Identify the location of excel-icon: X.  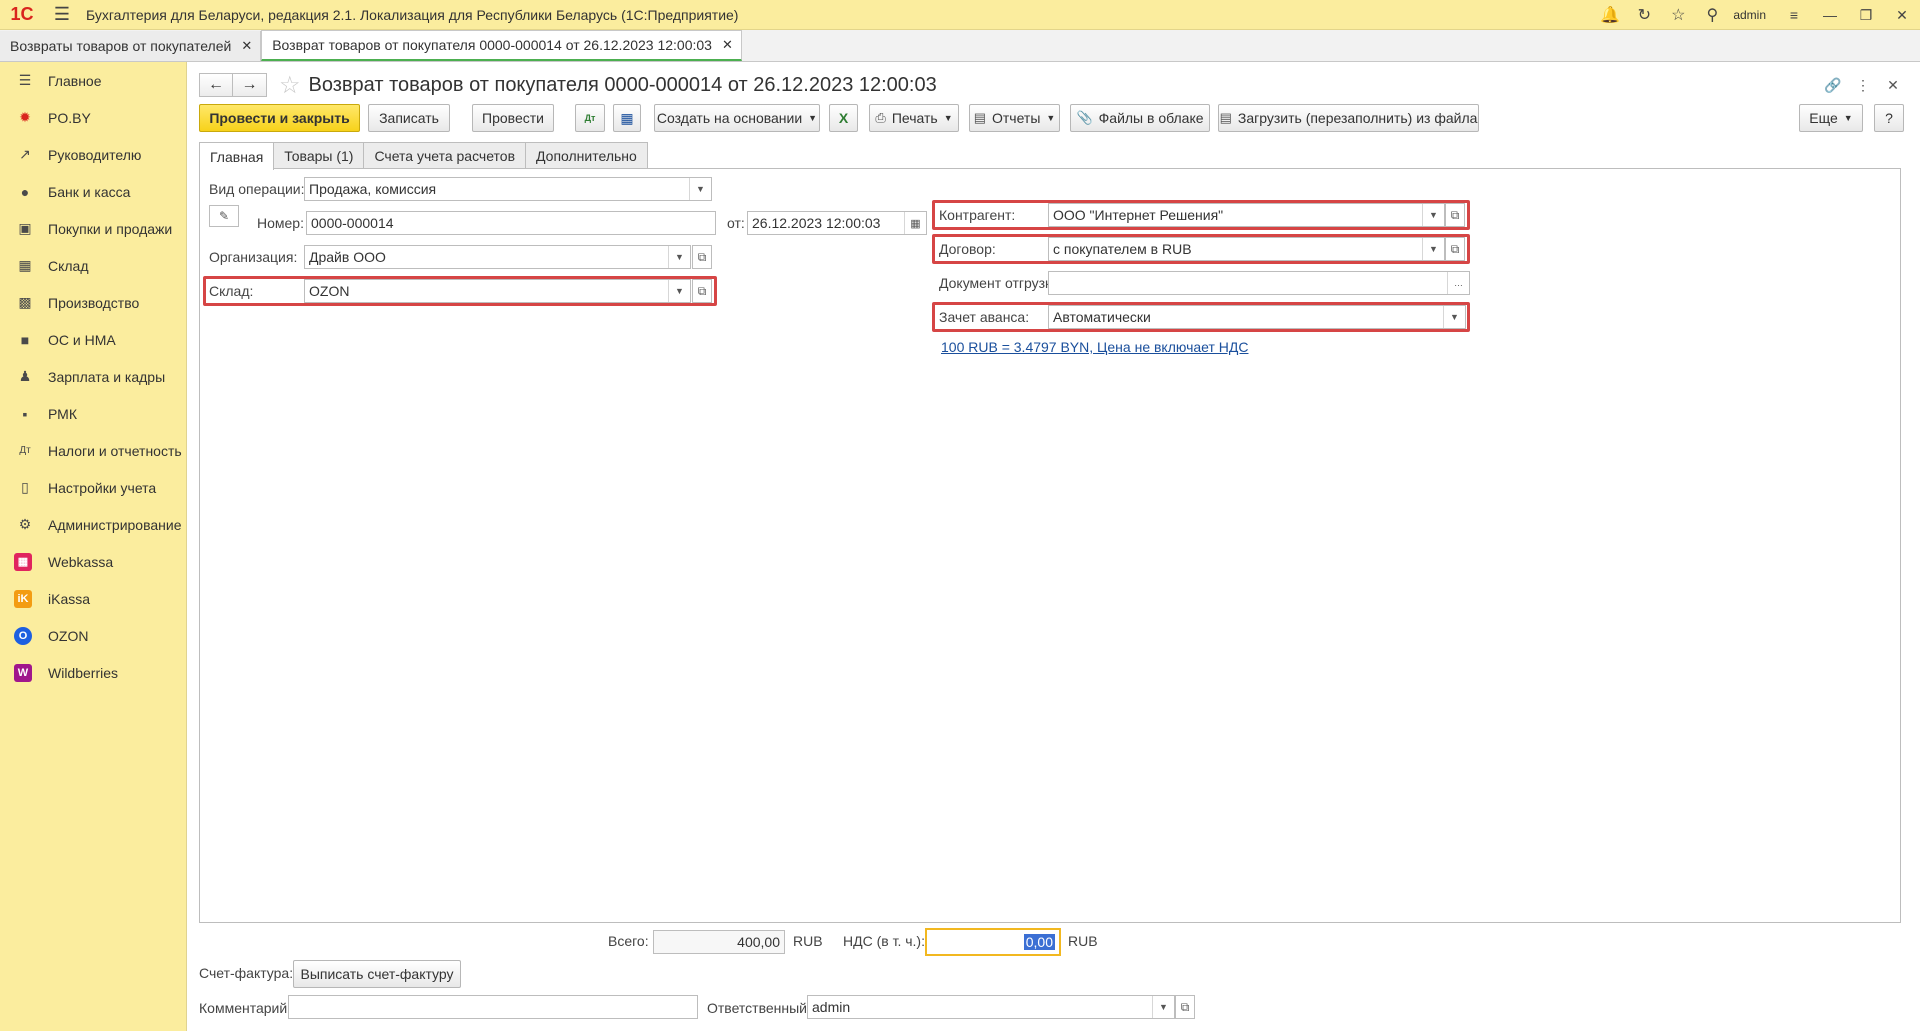
(843, 118).